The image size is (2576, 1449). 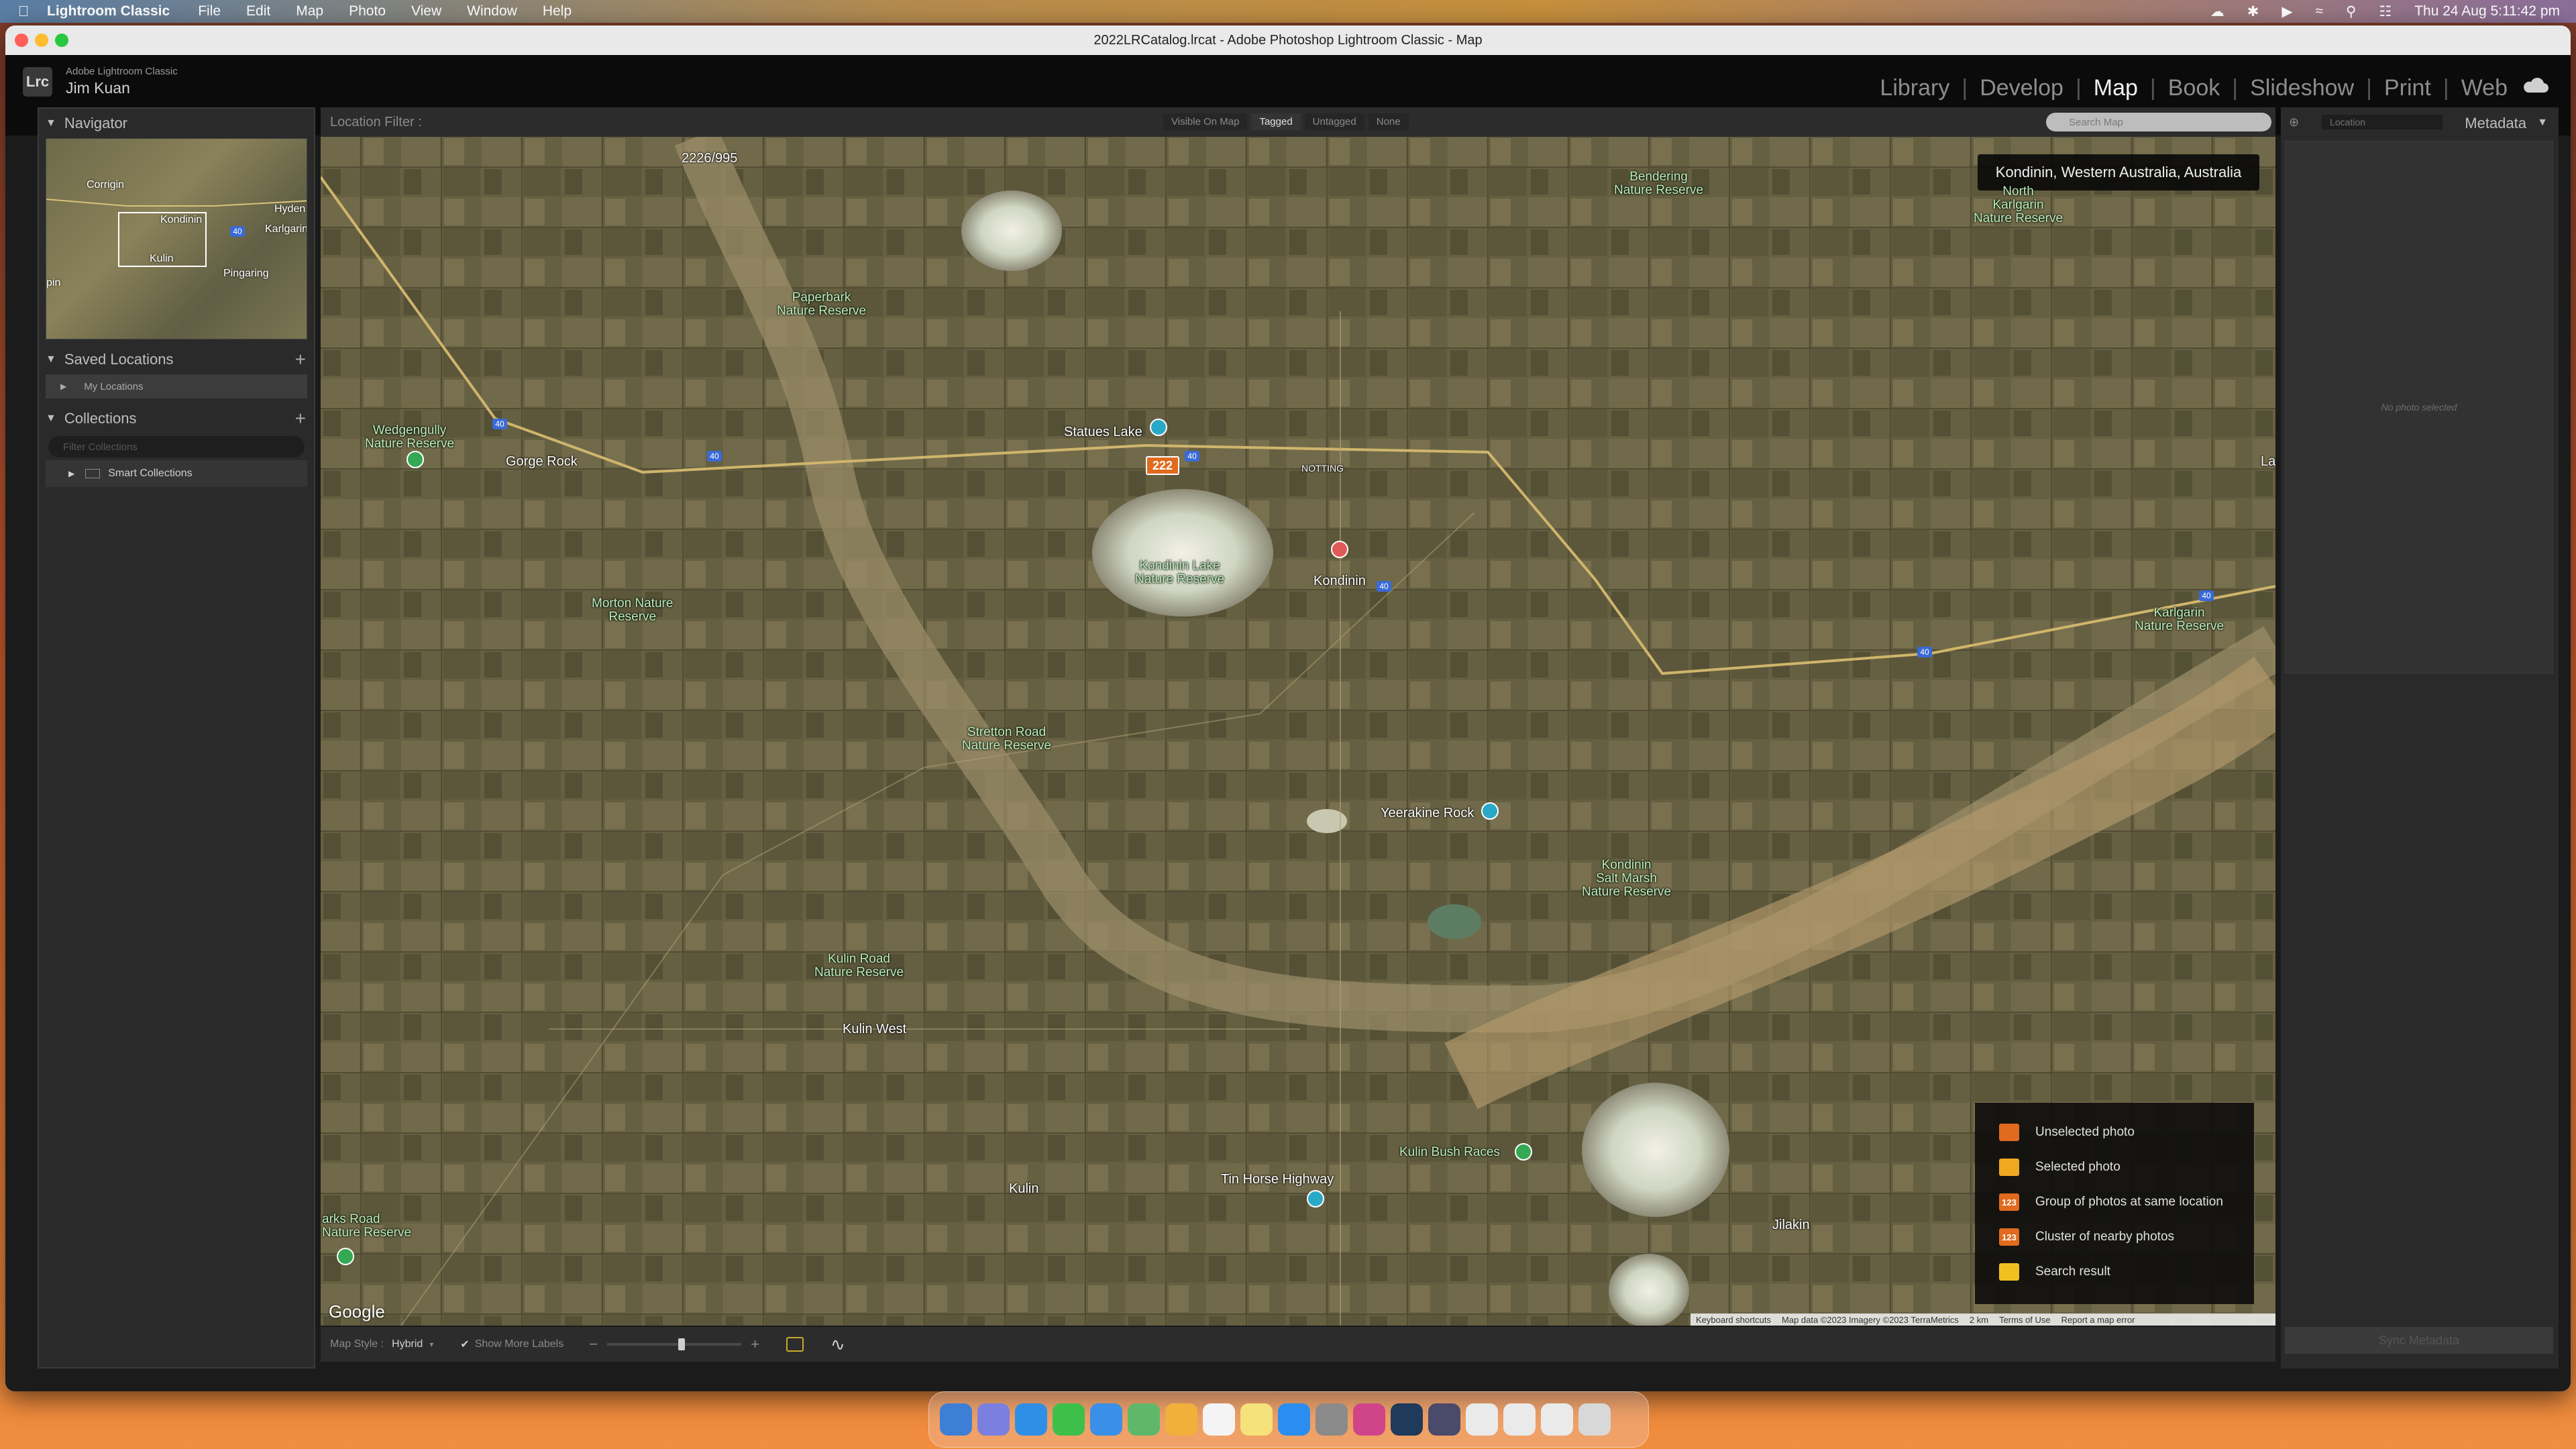 I want to click on search-map-input: Search Map, so click(x=2158, y=122).